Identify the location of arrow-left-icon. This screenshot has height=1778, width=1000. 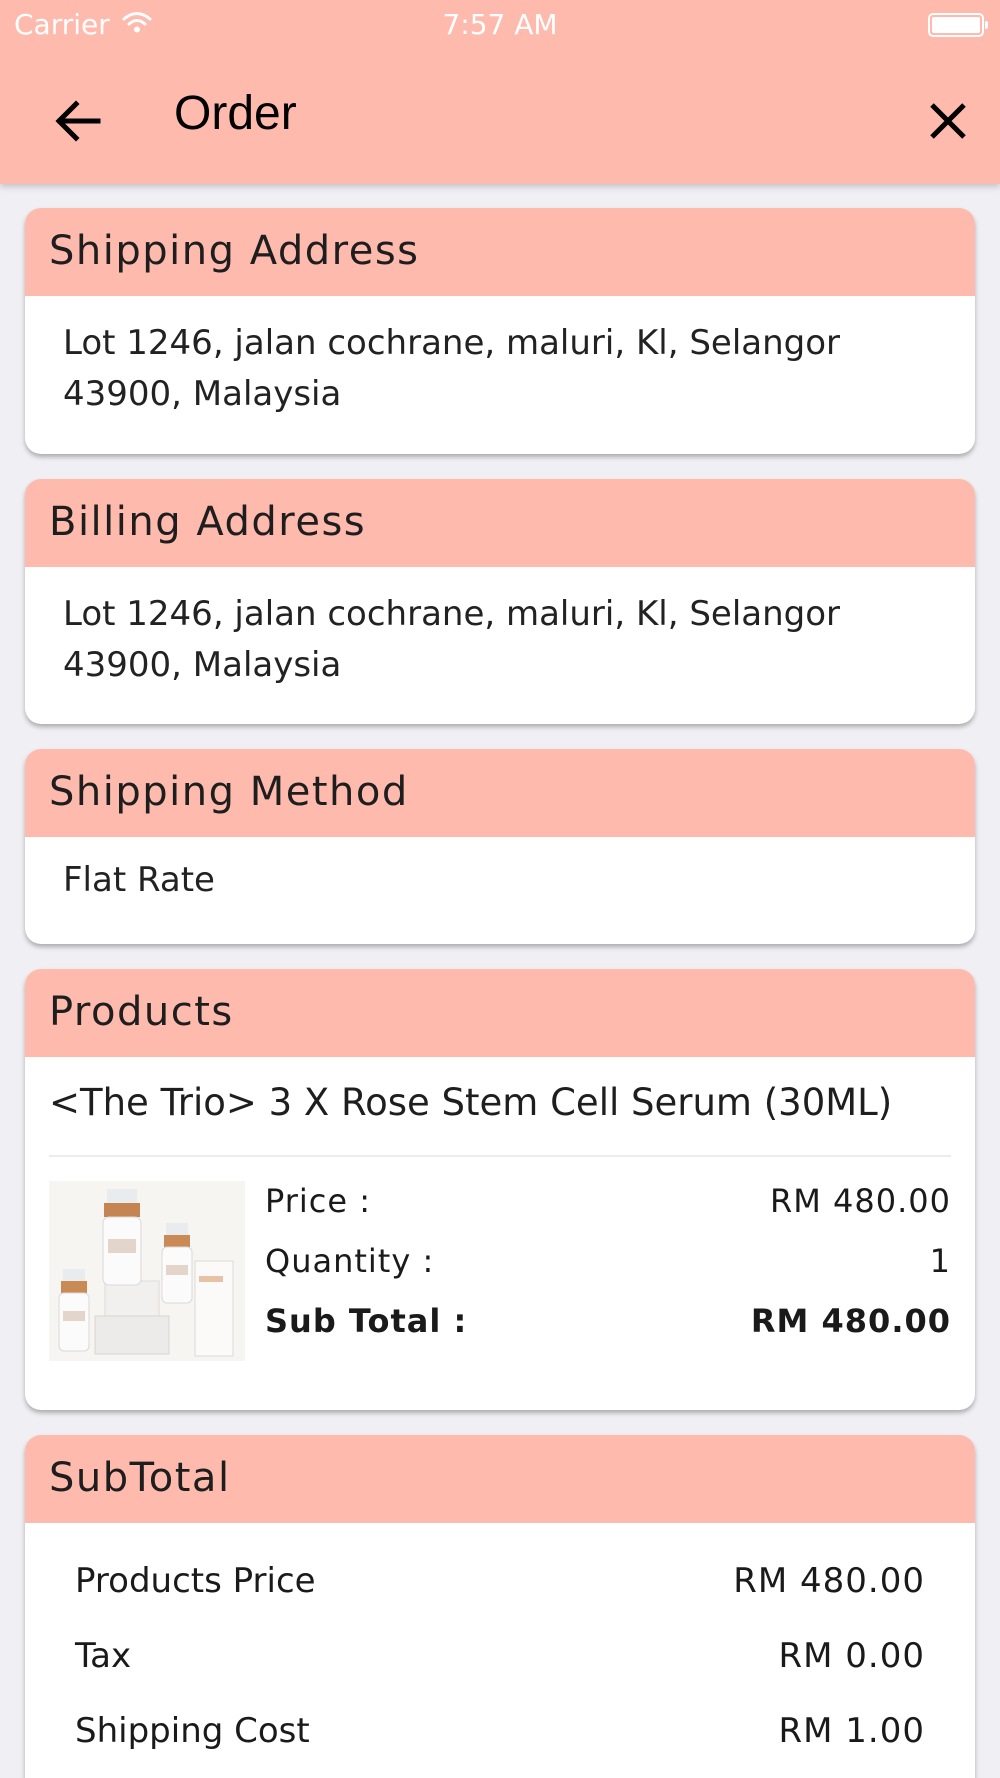
(78, 121).